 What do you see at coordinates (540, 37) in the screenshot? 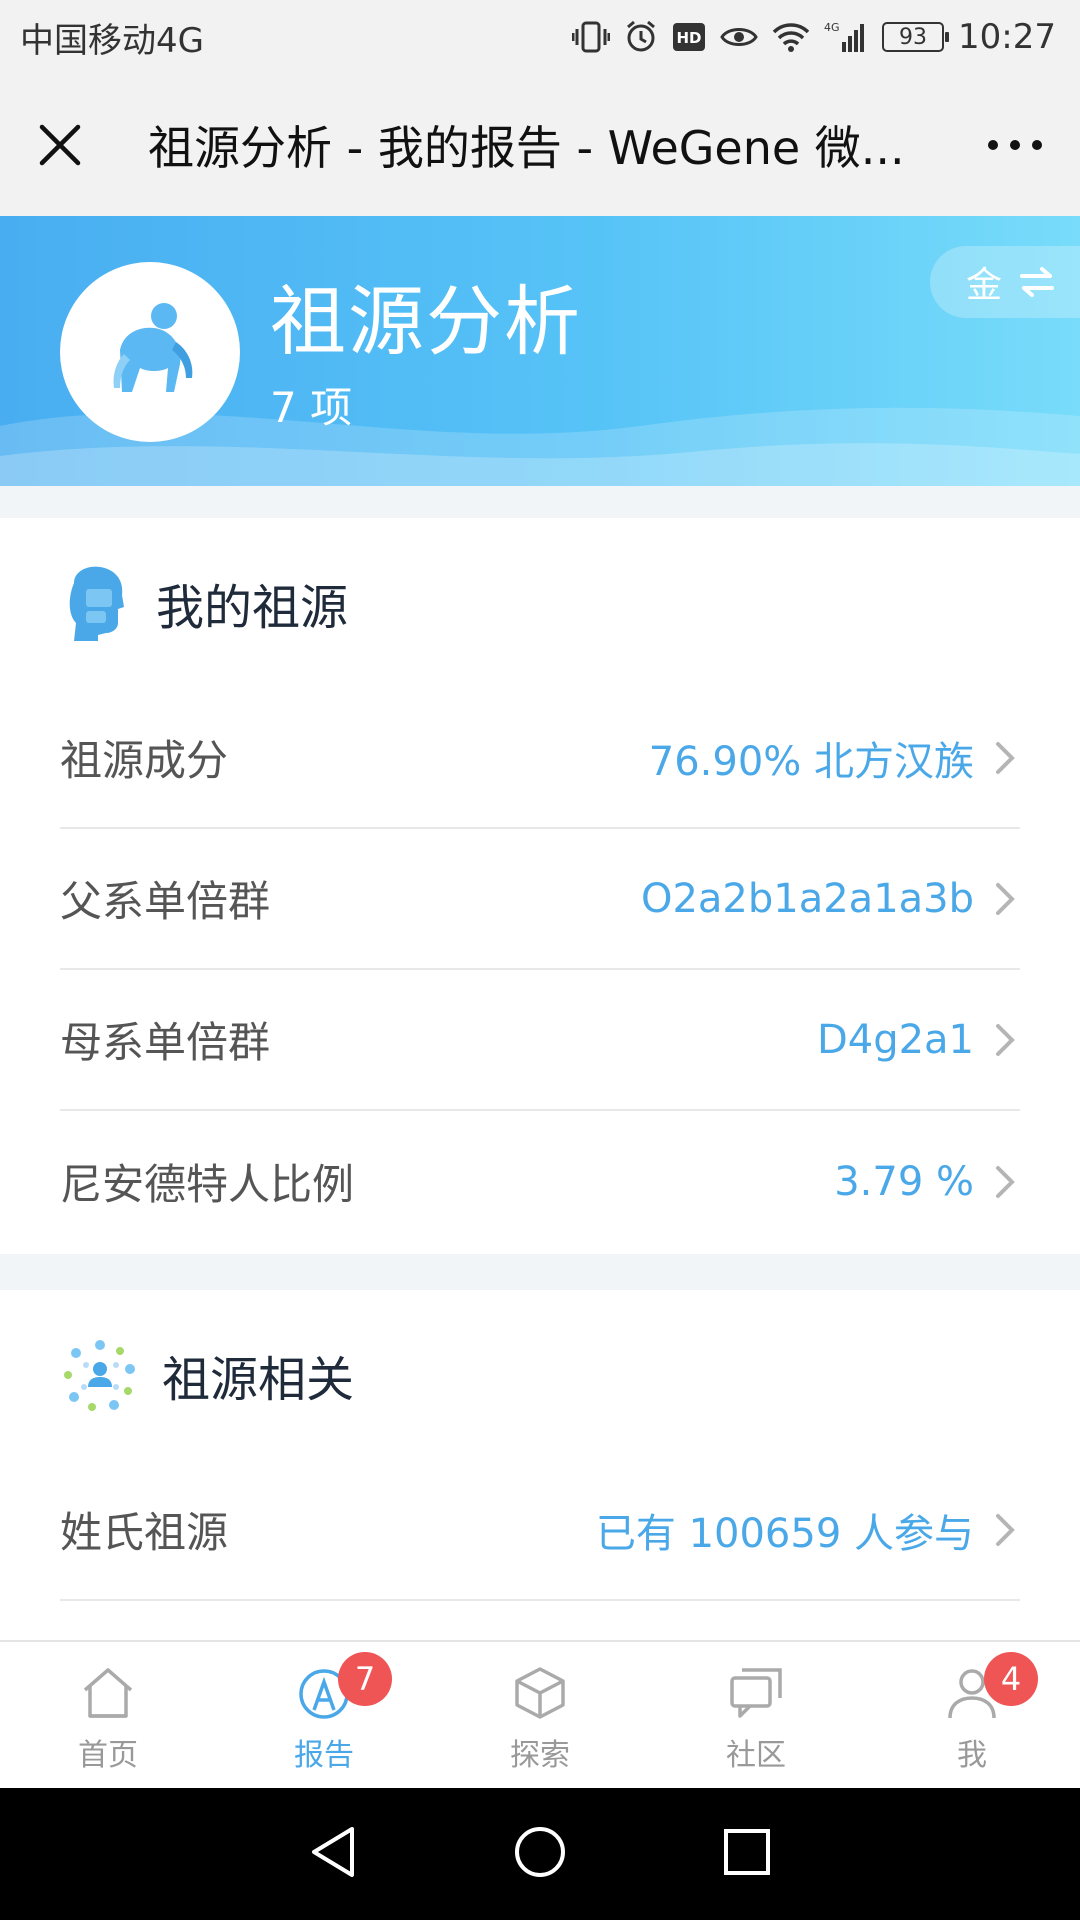
I see `status-bar: 中国移动4G HD 4G 93 10:27` at bounding box center [540, 37].